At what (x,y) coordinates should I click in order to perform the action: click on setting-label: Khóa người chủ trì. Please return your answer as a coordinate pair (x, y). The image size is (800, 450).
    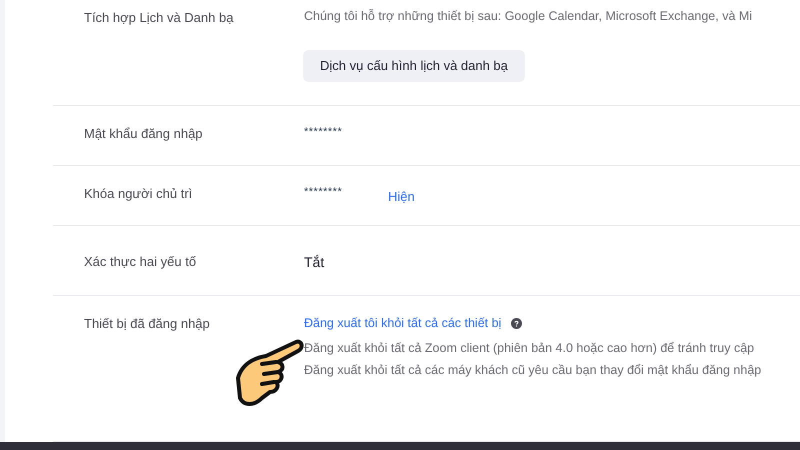
    Looking at the image, I should click on (139, 194).